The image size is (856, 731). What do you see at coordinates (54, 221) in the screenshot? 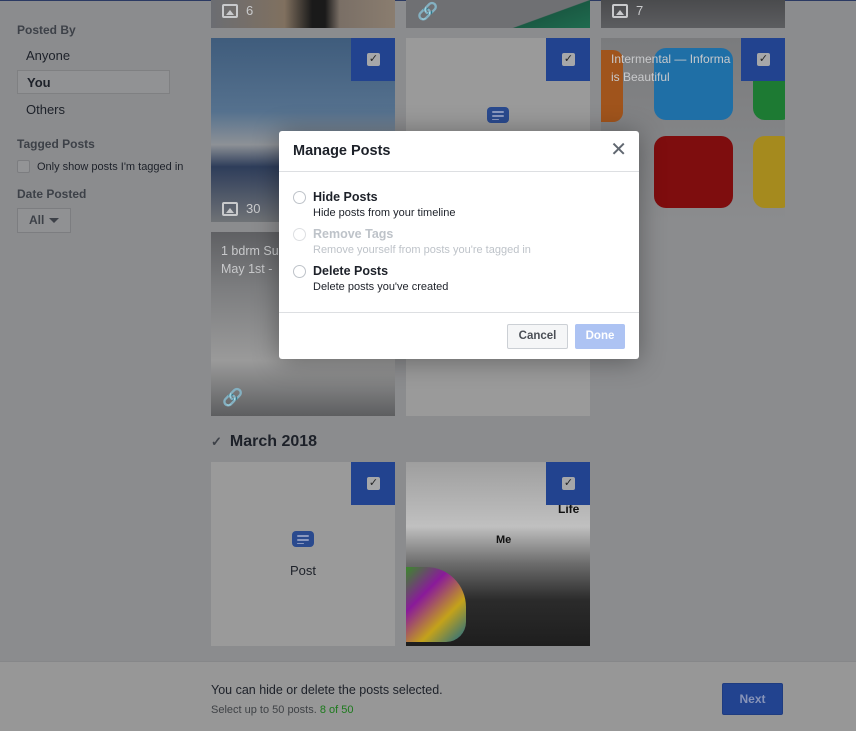
I see `caret-down-icon` at bounding box center [54, 221].